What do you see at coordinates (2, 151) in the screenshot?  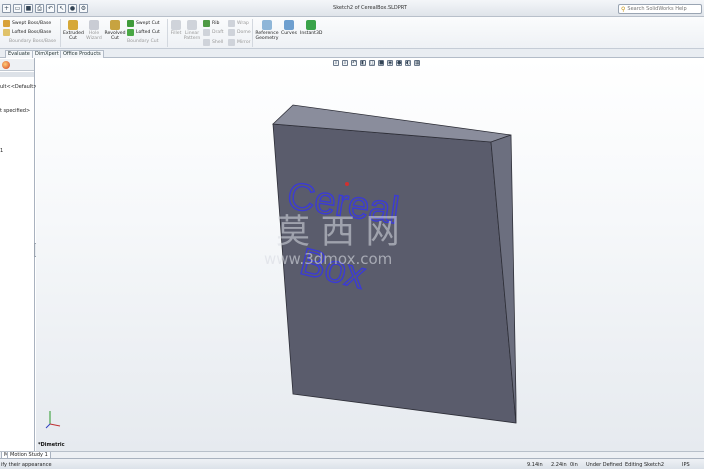 I see `tree-row-marker: 1` at bounding box center [2, 151].